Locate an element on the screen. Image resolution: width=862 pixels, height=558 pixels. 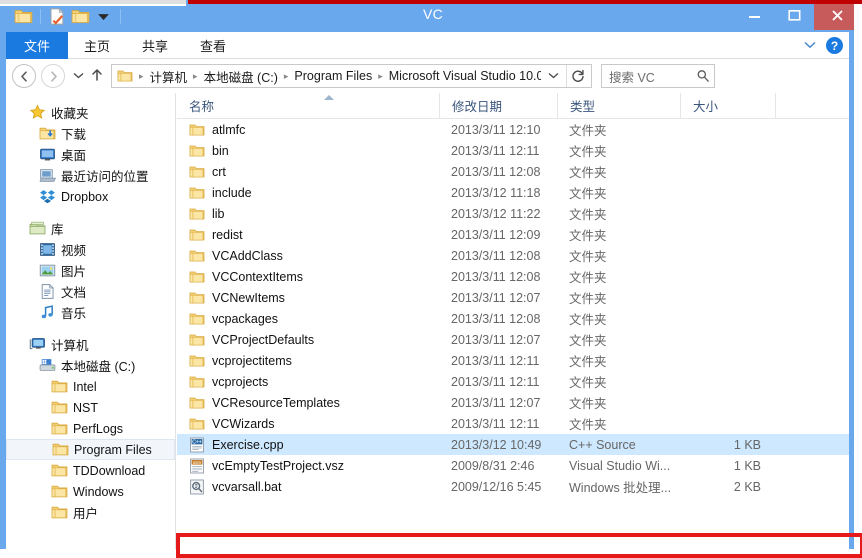
column-header-date: 修改日期 is located at coordinates (498, 105).